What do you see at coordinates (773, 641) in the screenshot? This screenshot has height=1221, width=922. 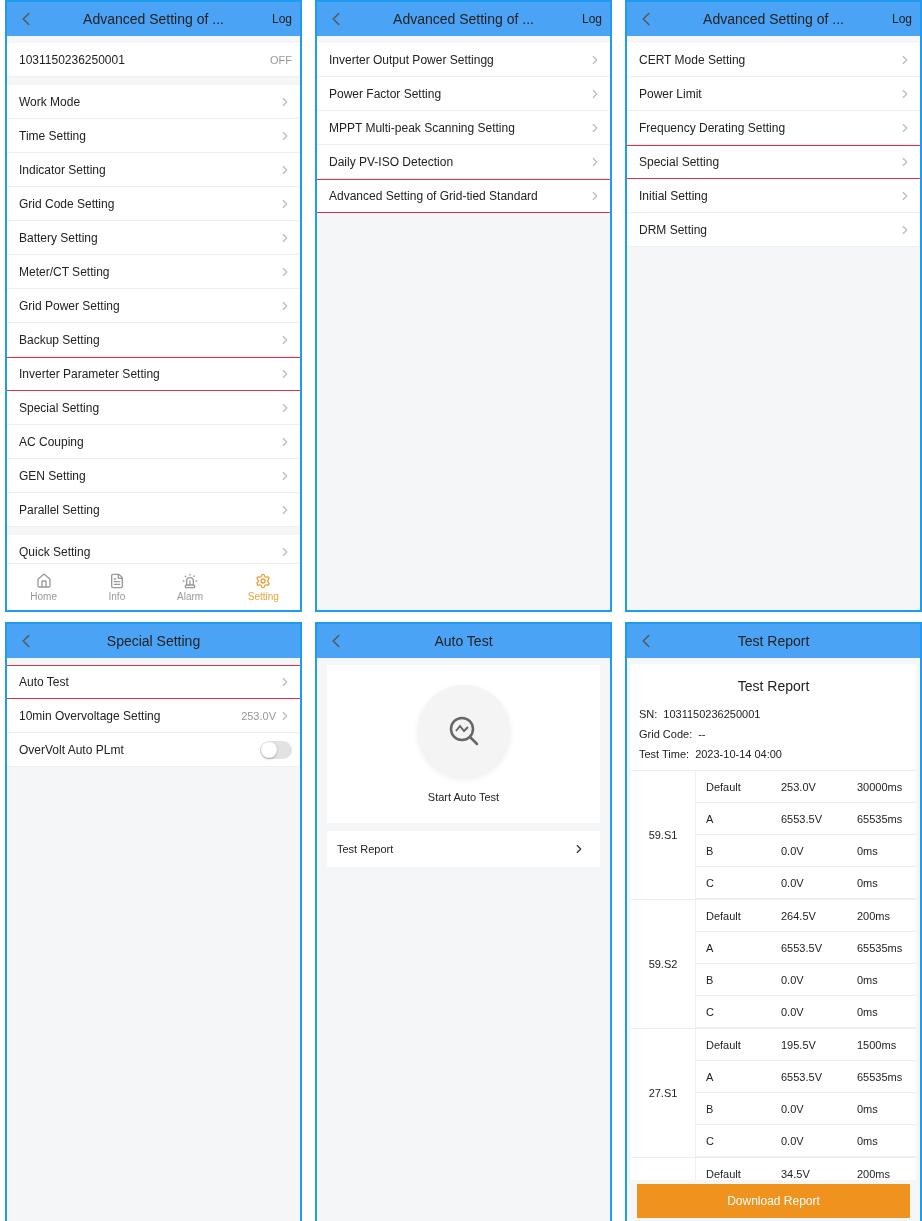 I see `screen-title: Test Report` at bounding box center [773, 641].